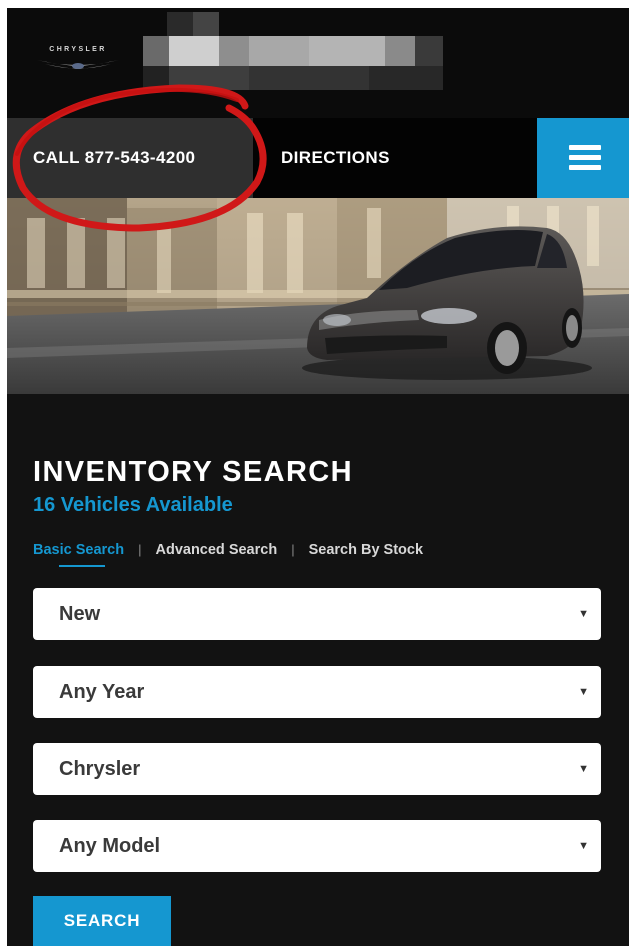  I want to click on tab-advanced-search: Advanced Search, so click(216, 550).